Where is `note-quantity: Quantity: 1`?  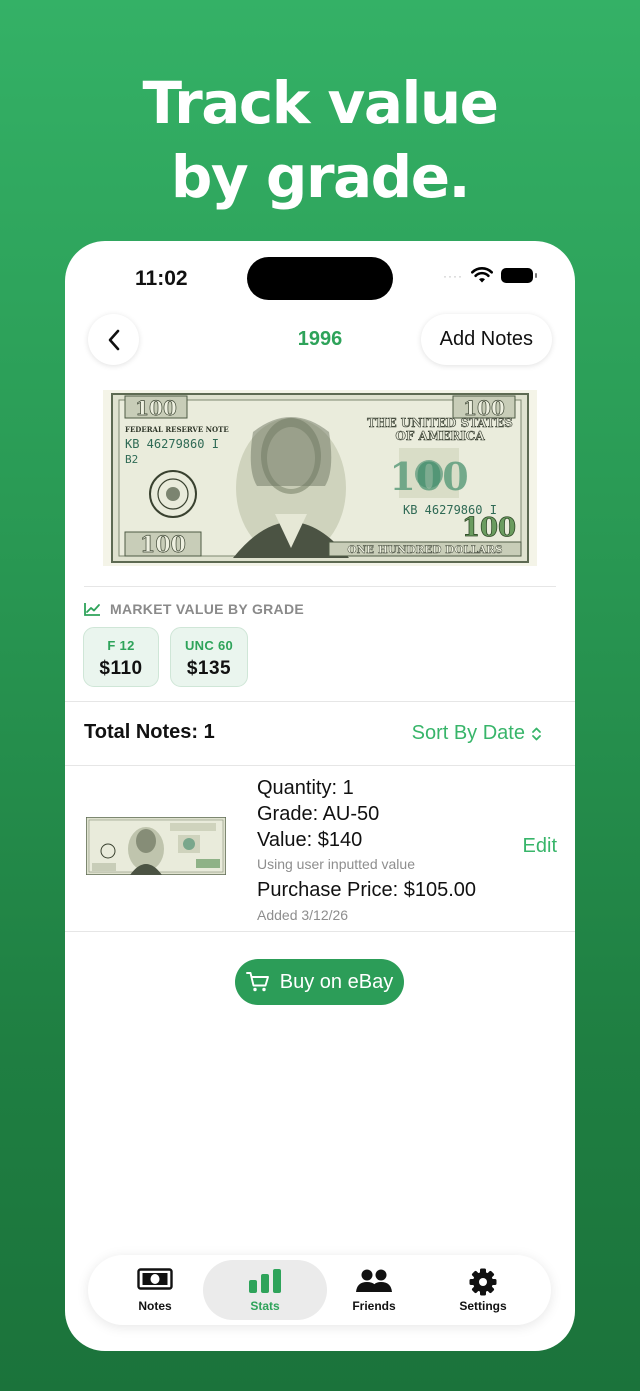
note-quantity: Quantity: 1 is located at coordinates (305, 788).